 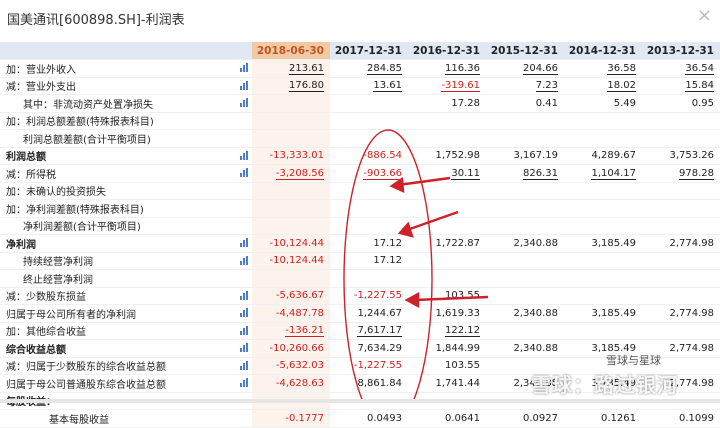 I want to click on value-cell: 17.12, so click(x=369, y=261).